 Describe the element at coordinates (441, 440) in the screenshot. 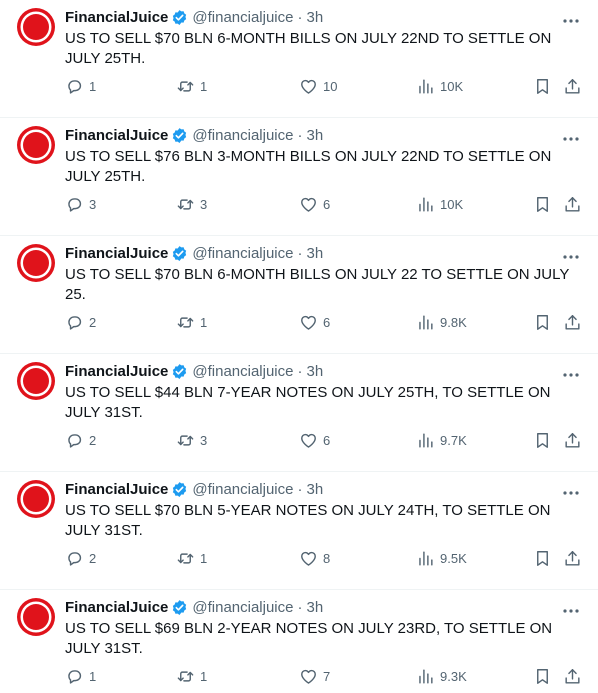

I see `views-button: 9.7K` at that location.